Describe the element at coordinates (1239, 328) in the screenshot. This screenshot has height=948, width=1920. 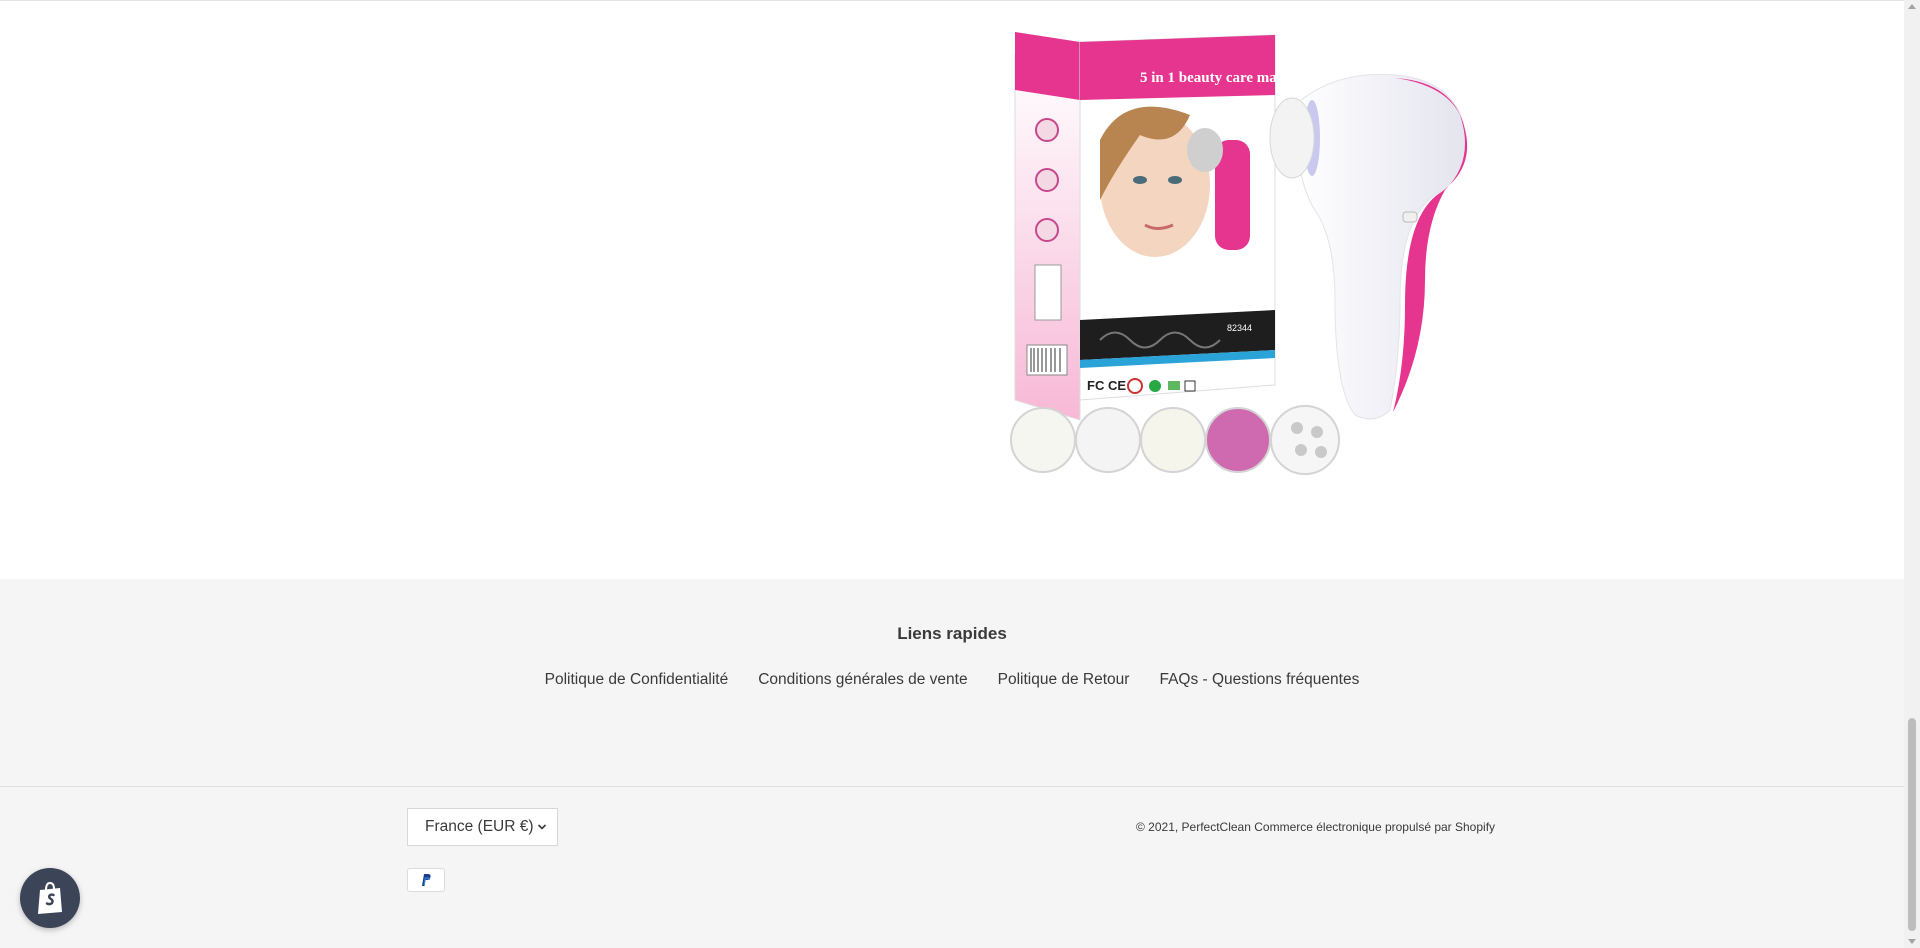
I see `box-model-text: 82344` at that location.